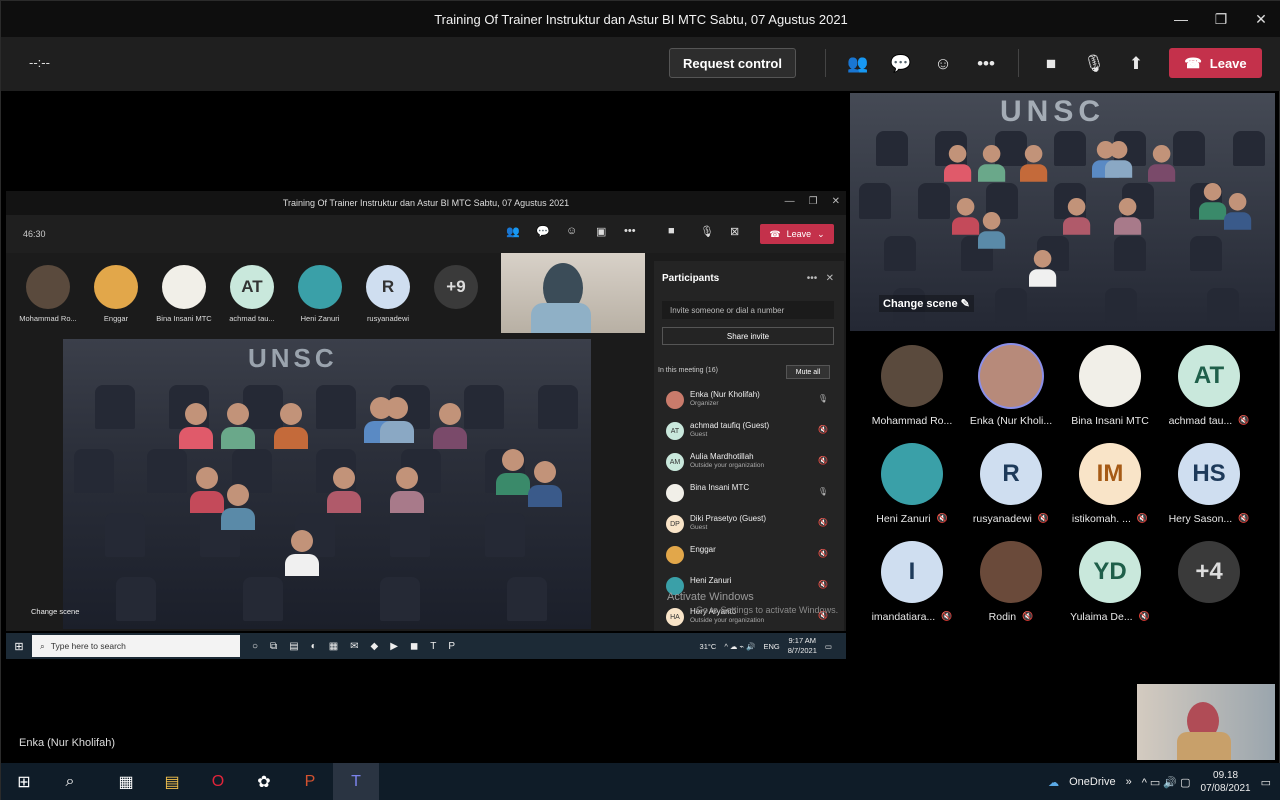  Describe the element at coordinates (1002, 617) in the screenshot. I see `participant-name: Rodin` at that location.